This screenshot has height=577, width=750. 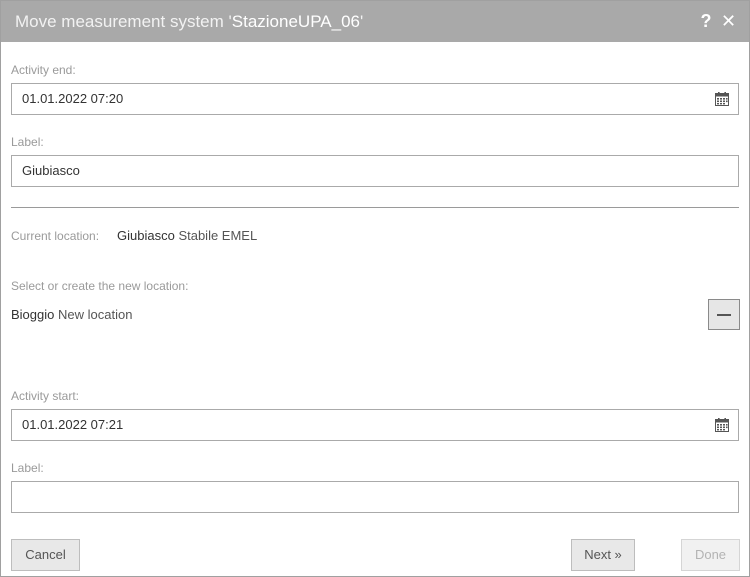 I want to click on new-location-value: Bioggio New location, so click(x=71, y=314).